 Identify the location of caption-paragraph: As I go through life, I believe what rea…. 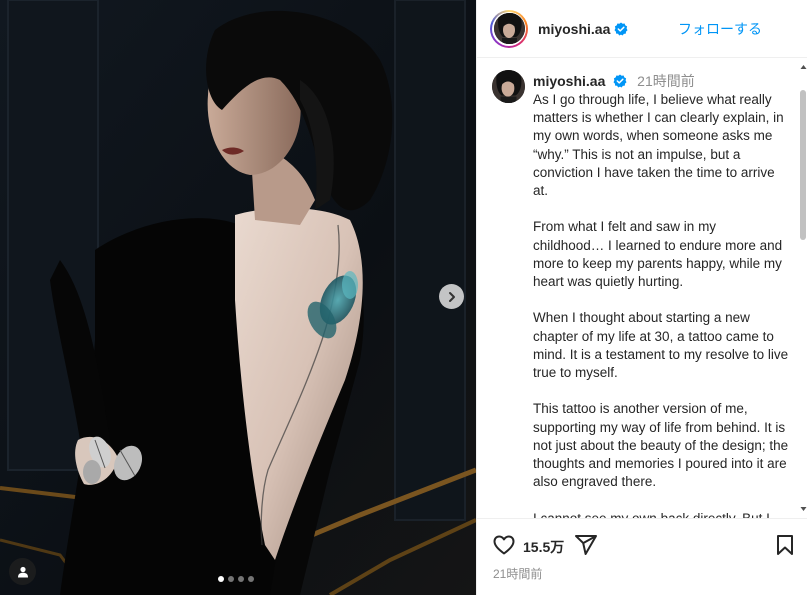
(658, 145).